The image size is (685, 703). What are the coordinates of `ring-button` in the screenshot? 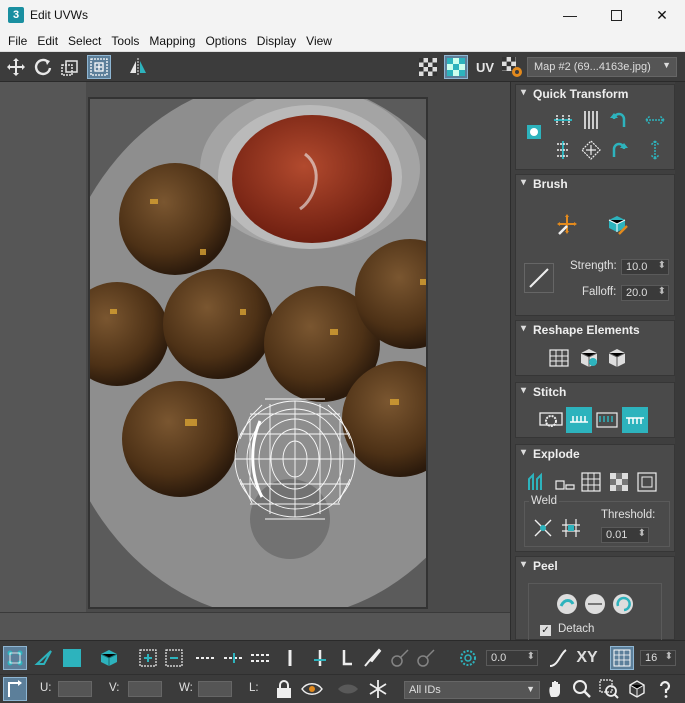 It's located at (290, 658).